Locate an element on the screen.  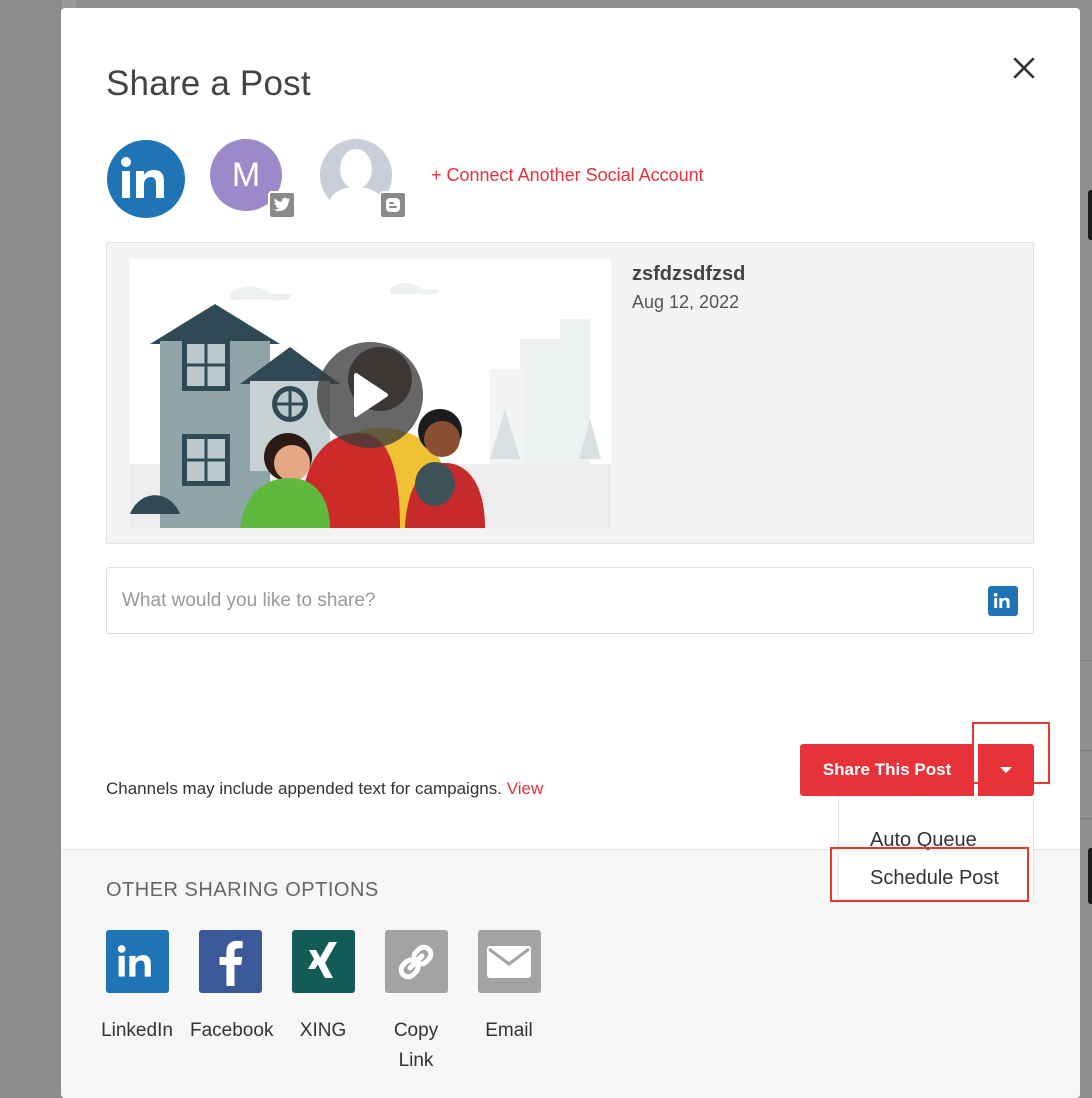
post-title: zsfdzsdfzsd is located at coordinates (689, 274).